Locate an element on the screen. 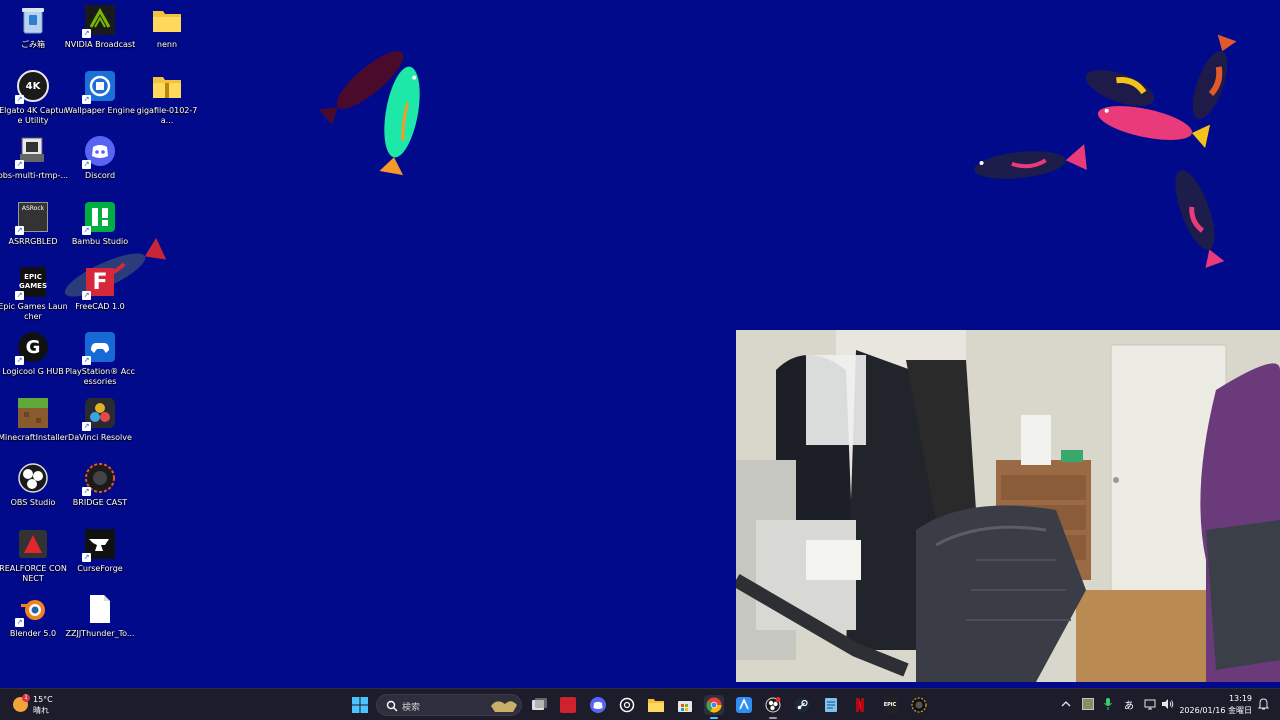 The image size is (1280, 720). desktop-icon-playstation-accessories: ↗ PlayStation® Accessories is located at coordinates (100, 358).